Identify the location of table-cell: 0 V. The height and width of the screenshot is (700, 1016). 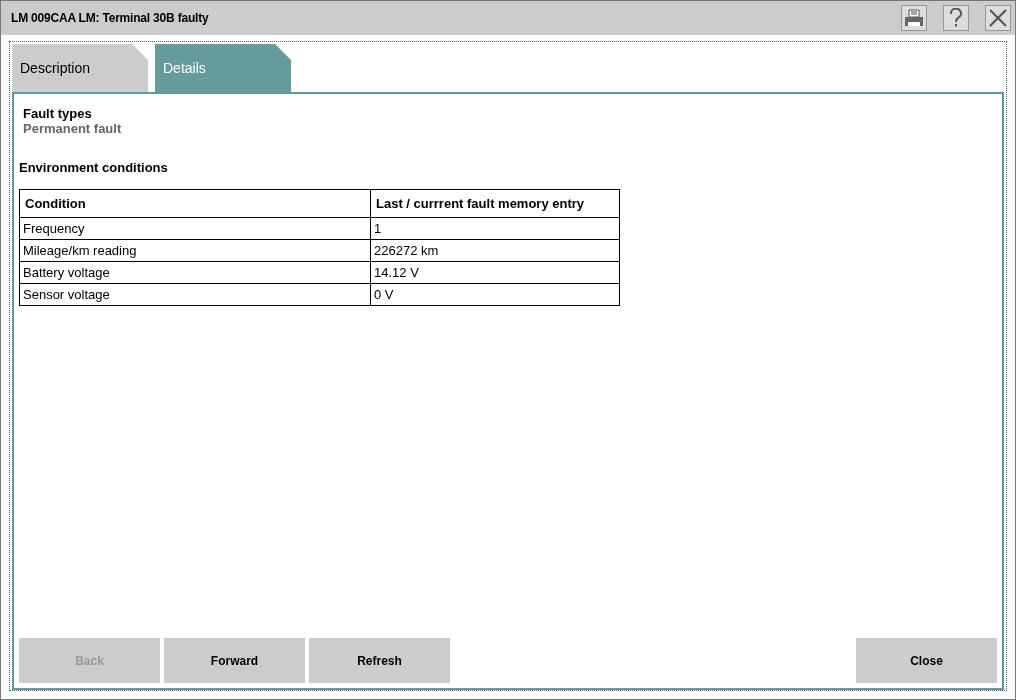
(495, 294).